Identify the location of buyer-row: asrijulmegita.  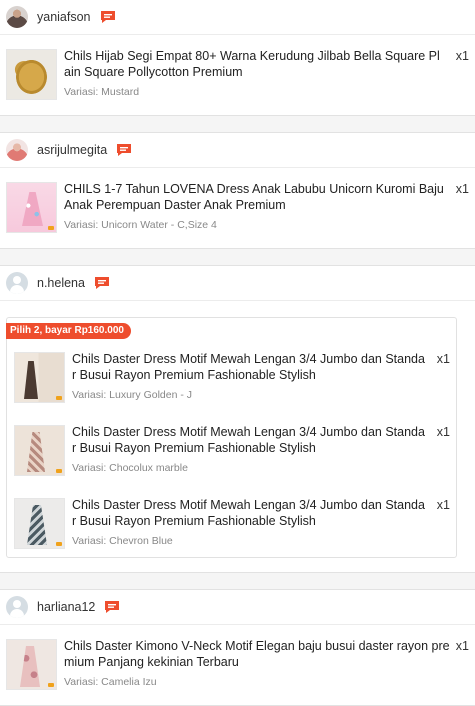
(237, 150).